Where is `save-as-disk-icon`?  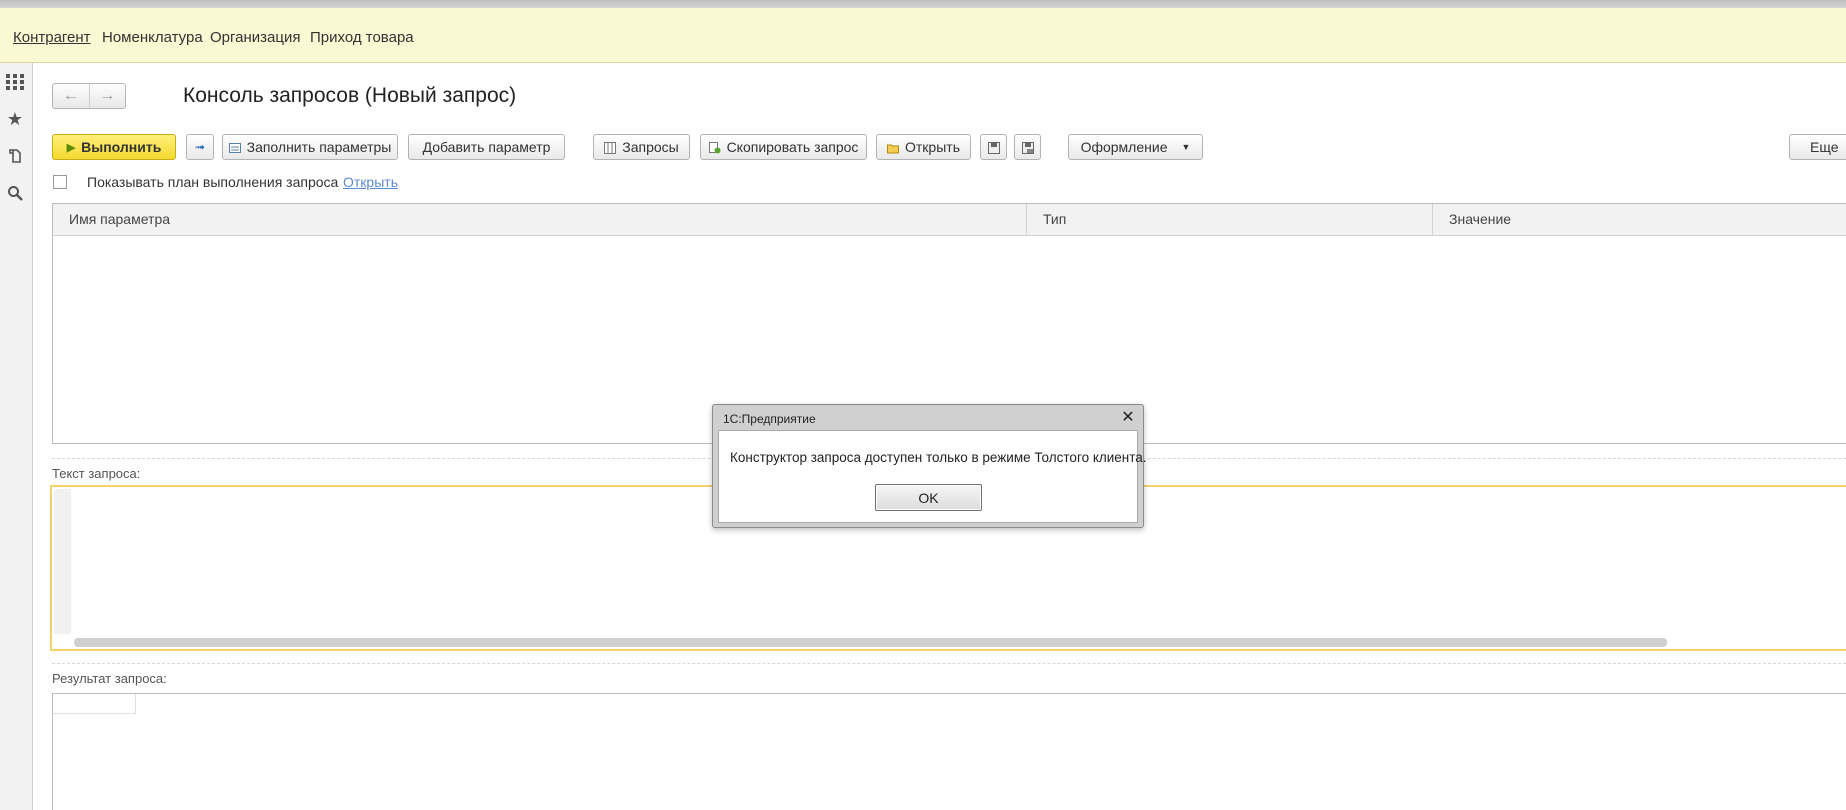 save-as-disk-icon is located at coordinates (1027, 147).